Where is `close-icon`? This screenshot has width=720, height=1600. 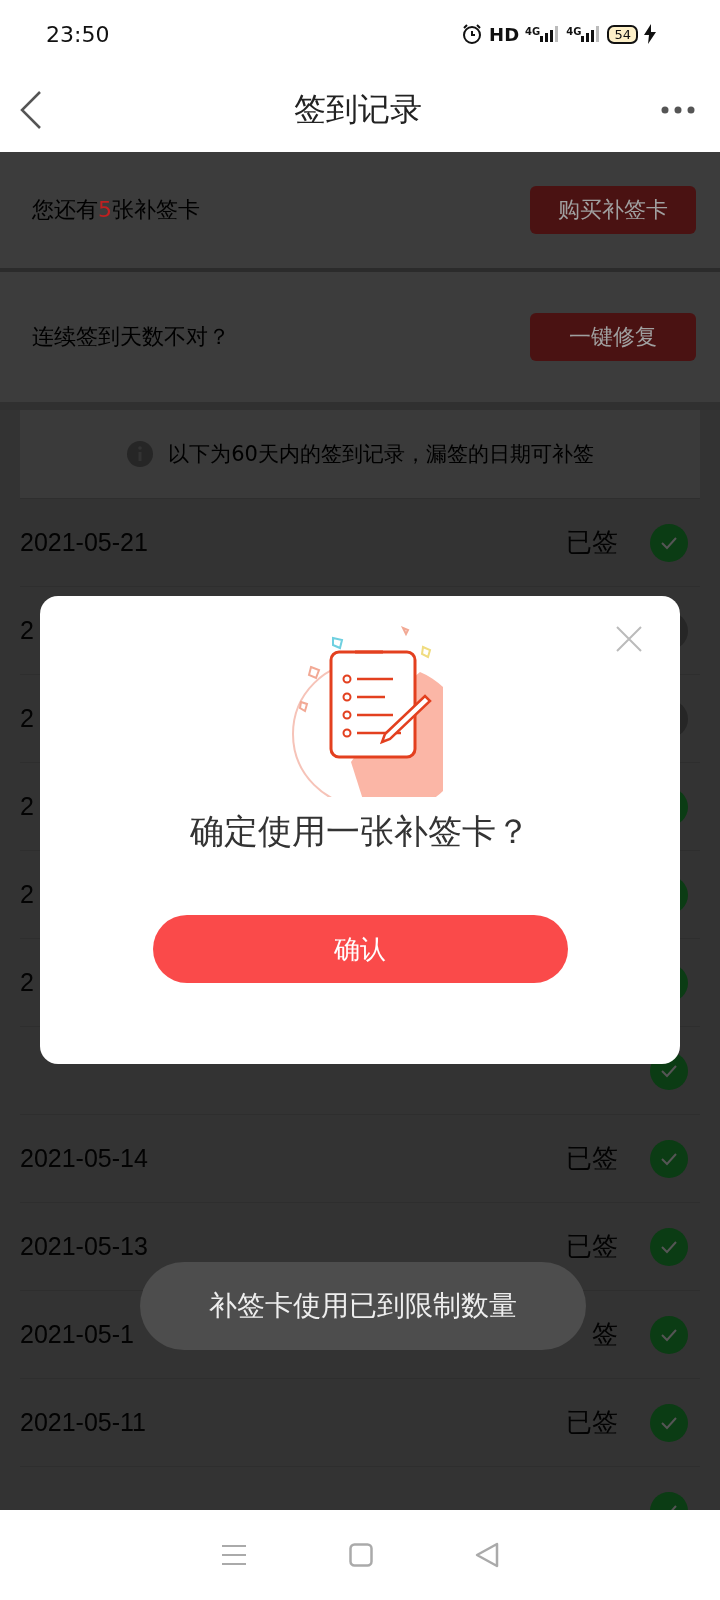 close-icon is located at coordinates (629, 639).